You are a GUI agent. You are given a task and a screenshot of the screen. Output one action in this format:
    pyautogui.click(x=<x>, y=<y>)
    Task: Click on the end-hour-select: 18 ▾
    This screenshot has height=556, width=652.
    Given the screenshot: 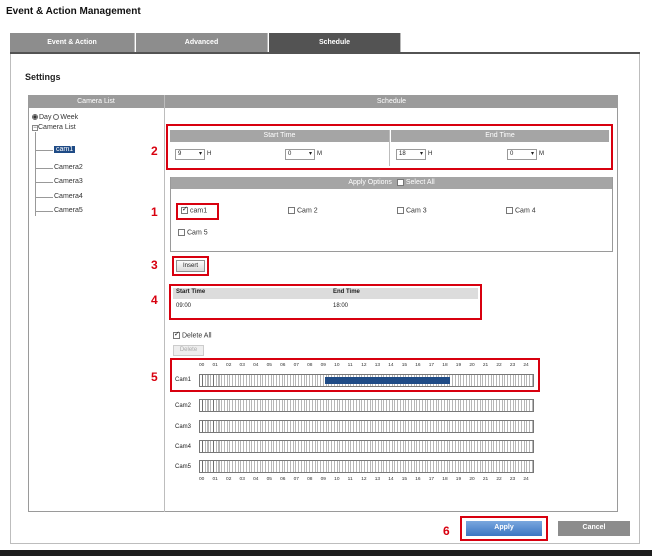 What is the action you would take?
    pyautogui.click(x=411, y=154)
    